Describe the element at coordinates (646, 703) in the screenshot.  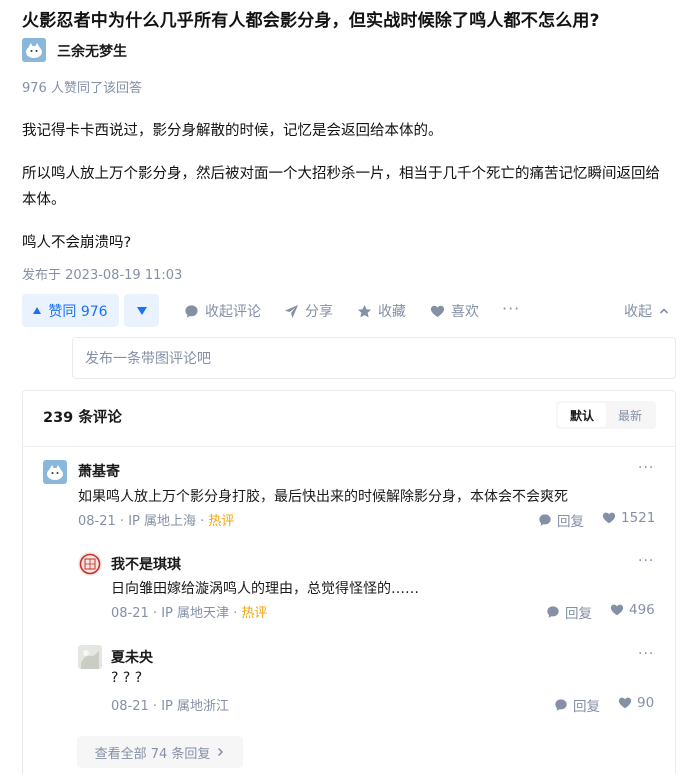
I see `comment-like-count: 90` at that location.